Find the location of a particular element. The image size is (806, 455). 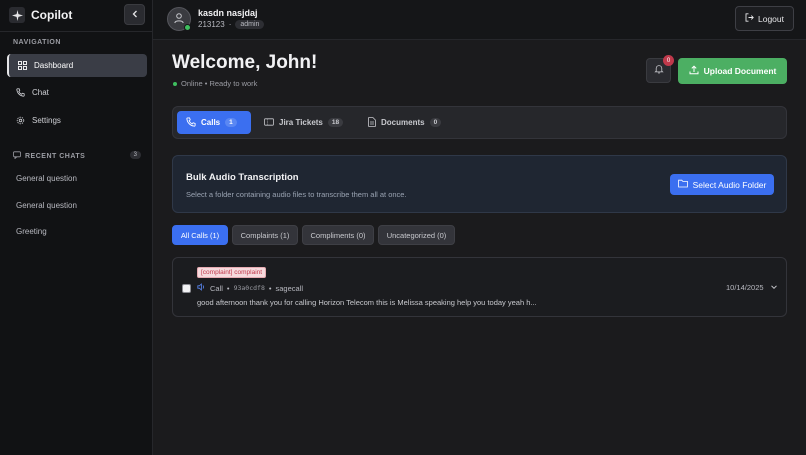

tab-jira-tickets: Jira Tickets 18 is located at coordinates (301, 122).